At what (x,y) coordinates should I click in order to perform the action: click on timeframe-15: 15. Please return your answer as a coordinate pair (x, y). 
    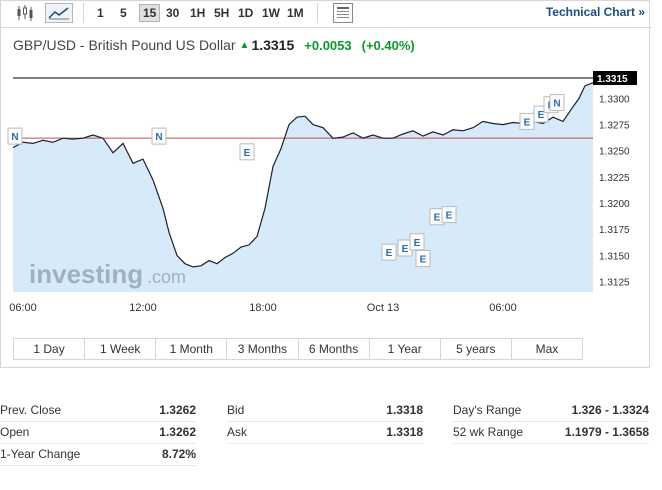
    Looking at the image, I should click on (150, 13).